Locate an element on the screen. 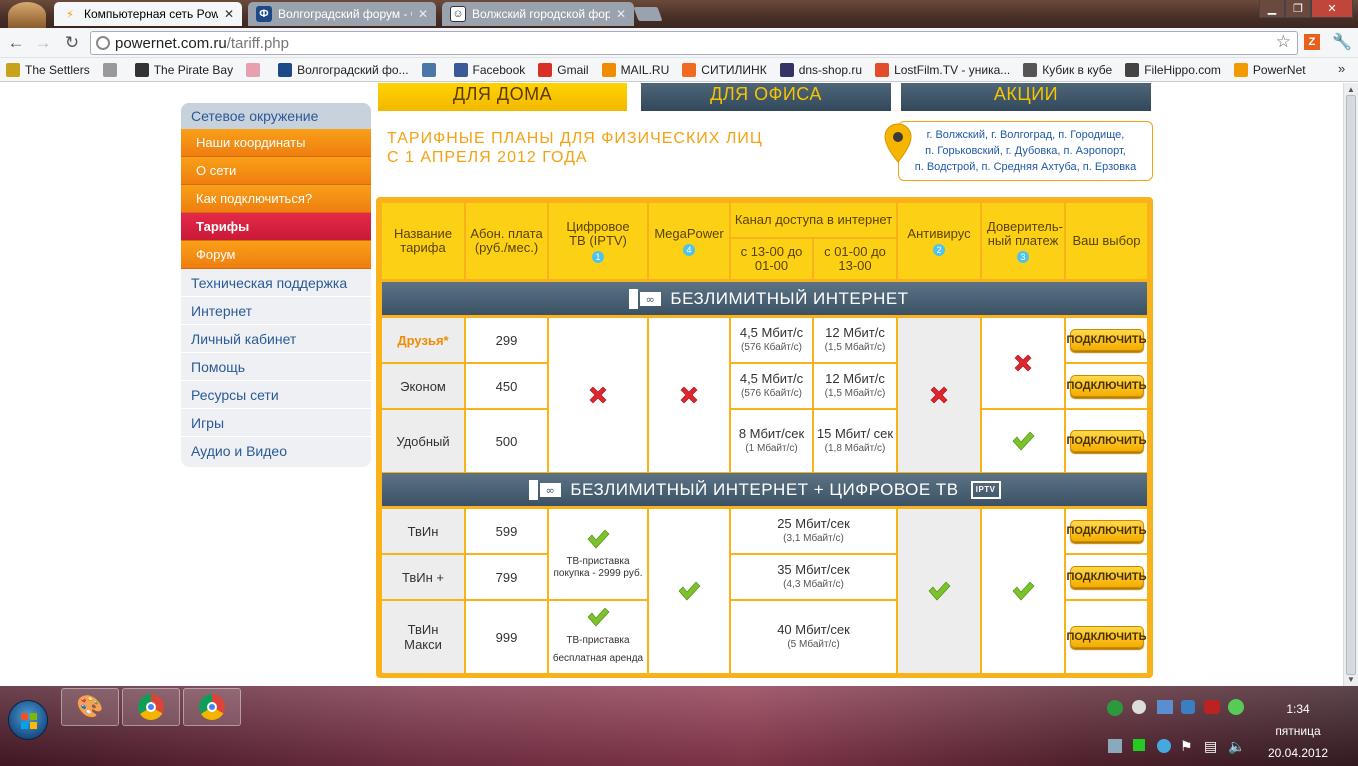  bookmark-item: FileHippo.com is located at coordinates (1173, 69).